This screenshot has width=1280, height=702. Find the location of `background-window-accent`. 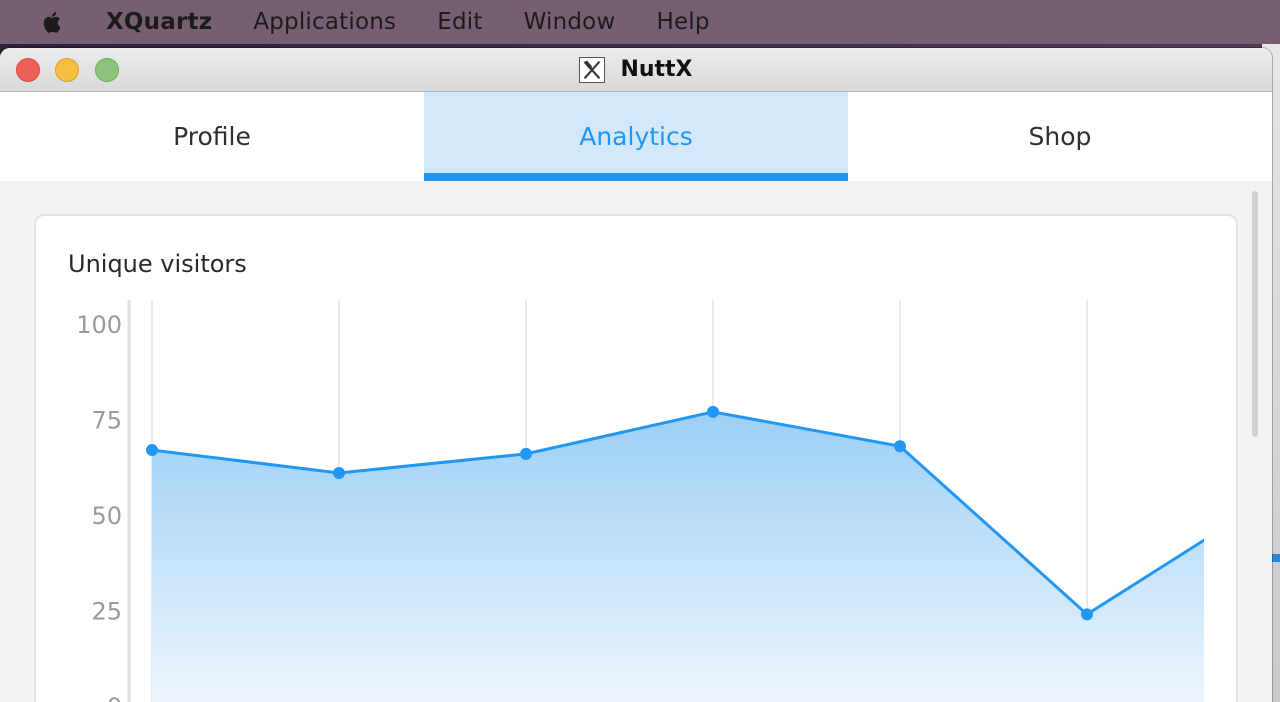

background-window-accent is located at coordinates (1276, 558).